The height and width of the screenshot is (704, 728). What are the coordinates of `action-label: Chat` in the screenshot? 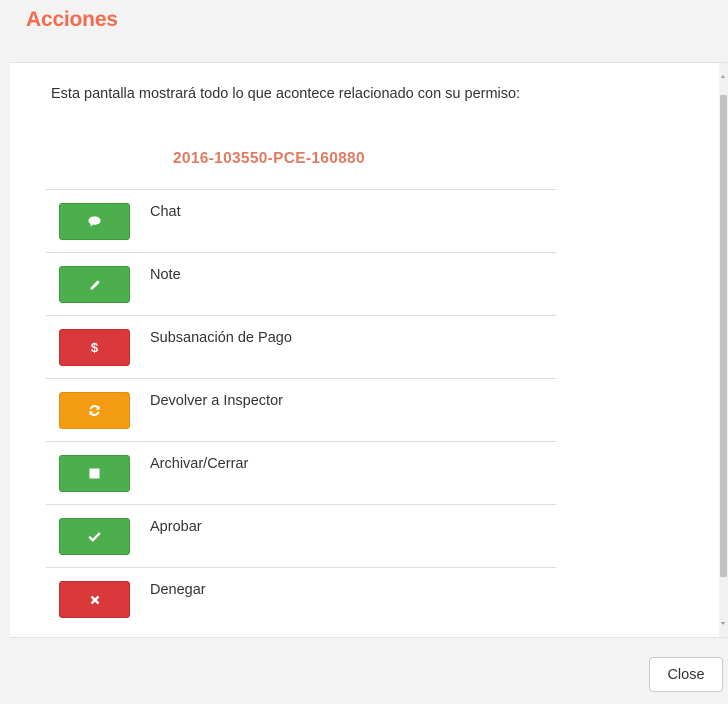 It's located at (165, 212).